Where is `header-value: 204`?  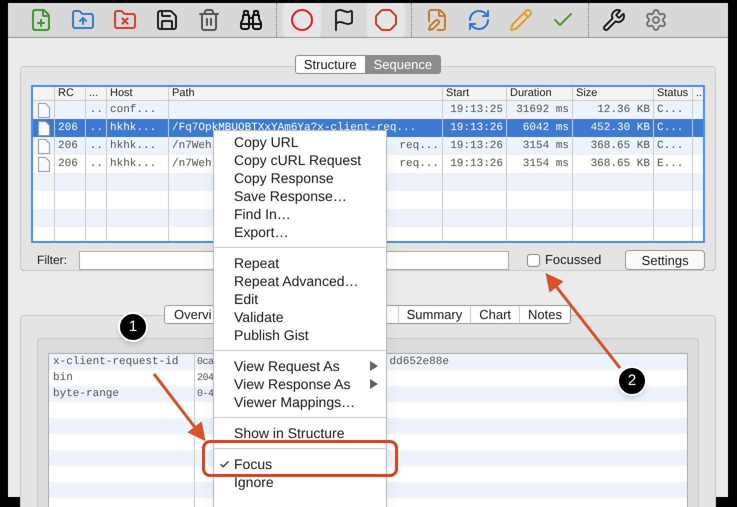
header-value: 204 is located at coordinates (205, 379).